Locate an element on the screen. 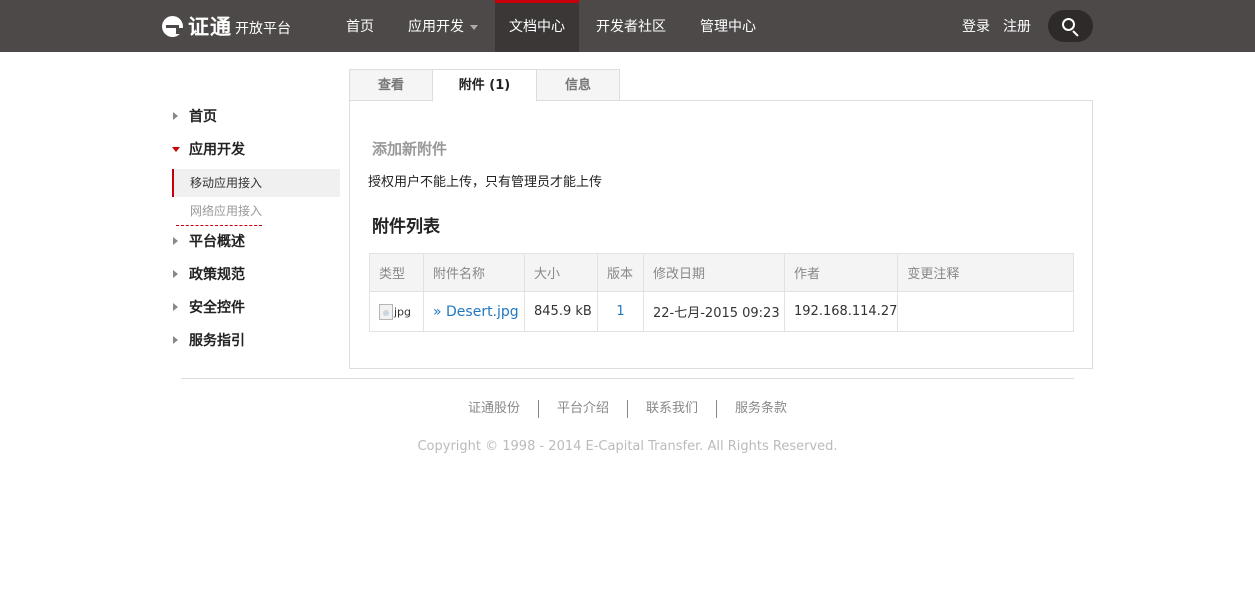 The image size is (1255, 600). sidebar-item-label: 政策规范 is located at coordinates (217, 275).